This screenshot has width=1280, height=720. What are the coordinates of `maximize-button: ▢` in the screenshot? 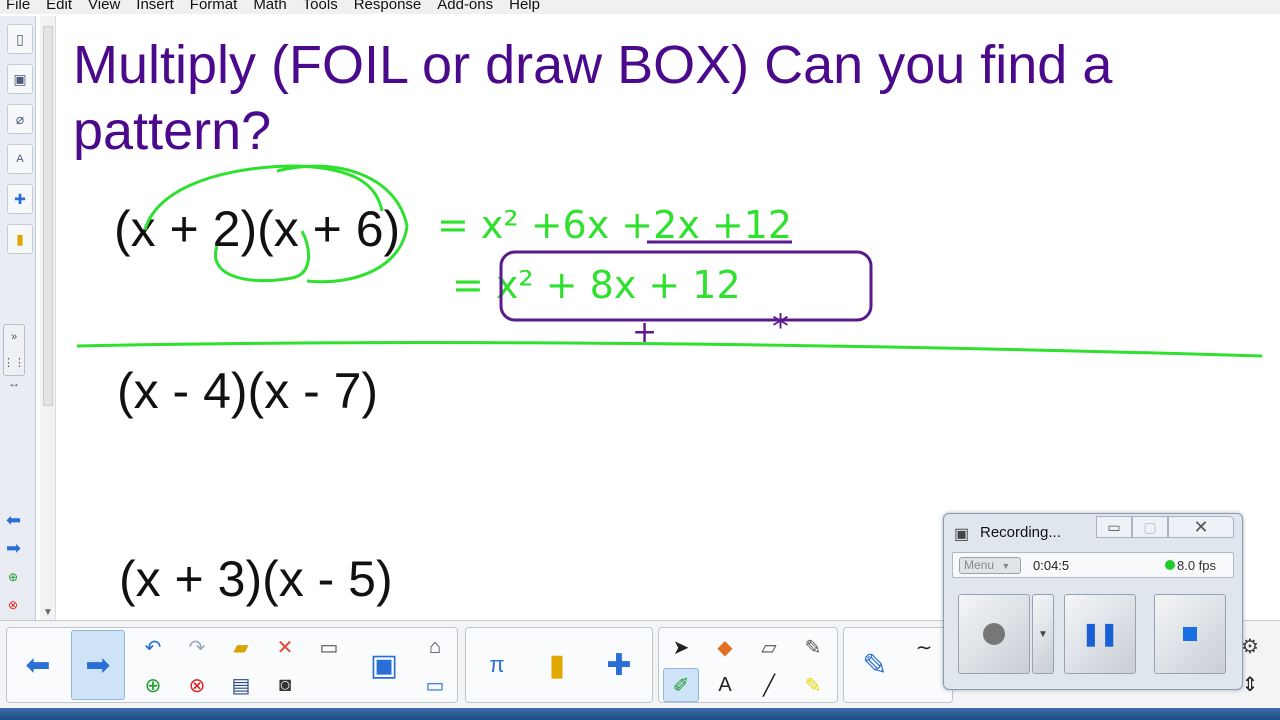 It's located at (1150, 527).